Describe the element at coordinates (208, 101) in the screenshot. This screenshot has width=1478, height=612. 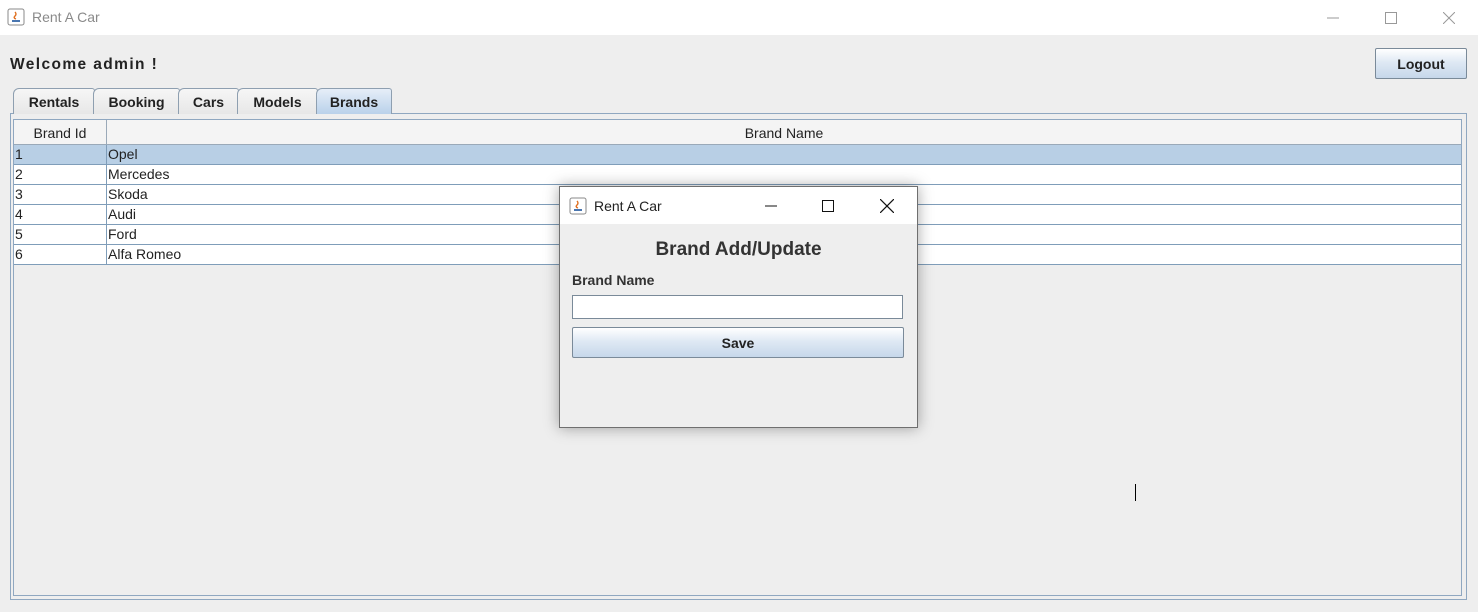
I see `tab-cars: Cars` at that location.